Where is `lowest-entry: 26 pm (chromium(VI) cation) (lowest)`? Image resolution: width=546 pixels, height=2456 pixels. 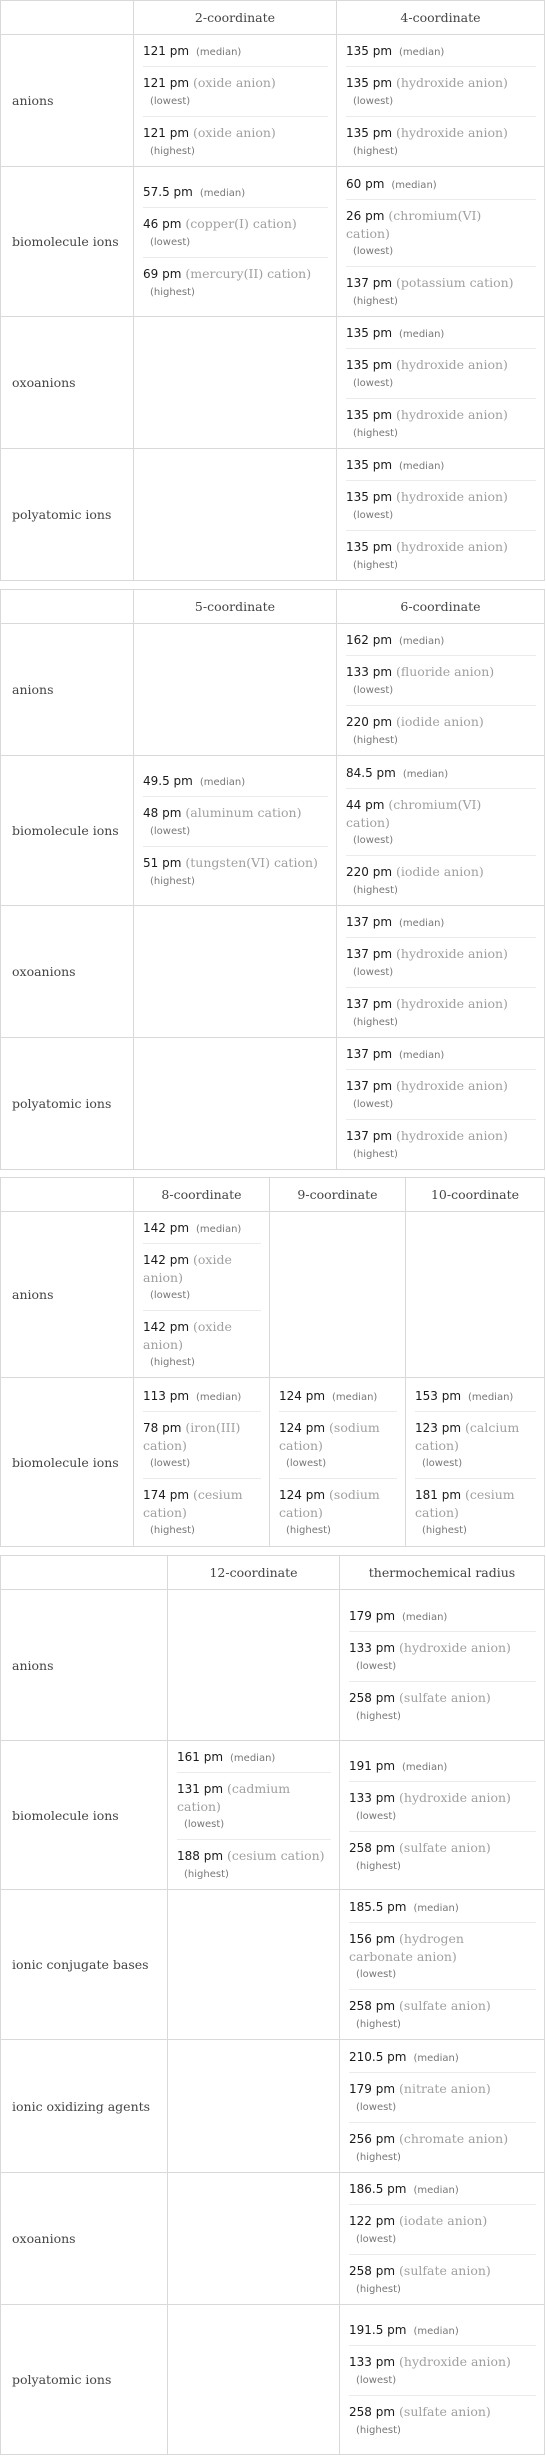 lowest-entry: 26 pm (chromium(VI) cation) (lowest) is located at coordinates (441, 233).